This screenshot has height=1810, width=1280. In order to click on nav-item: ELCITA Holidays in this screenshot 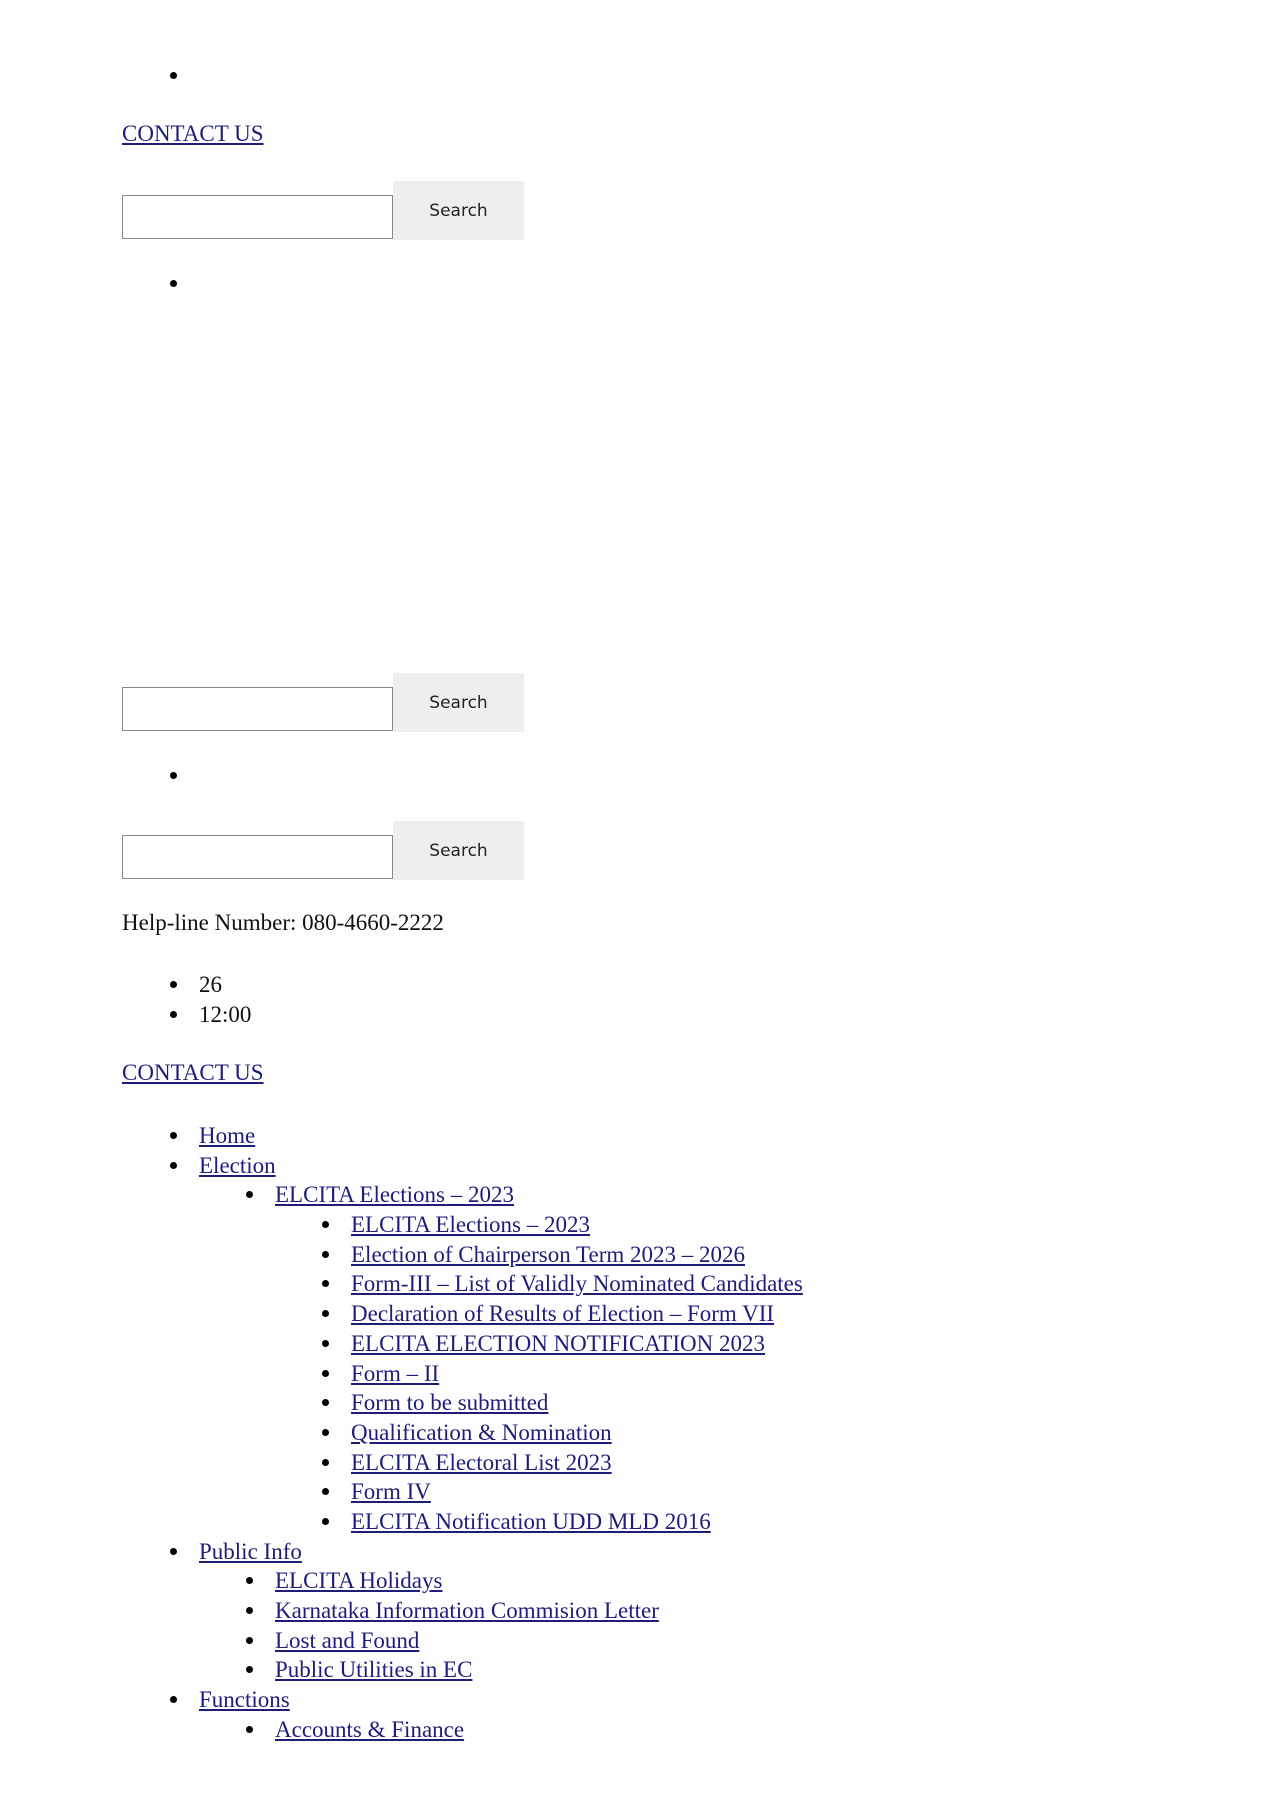, I will do `click(401, 1581)`.